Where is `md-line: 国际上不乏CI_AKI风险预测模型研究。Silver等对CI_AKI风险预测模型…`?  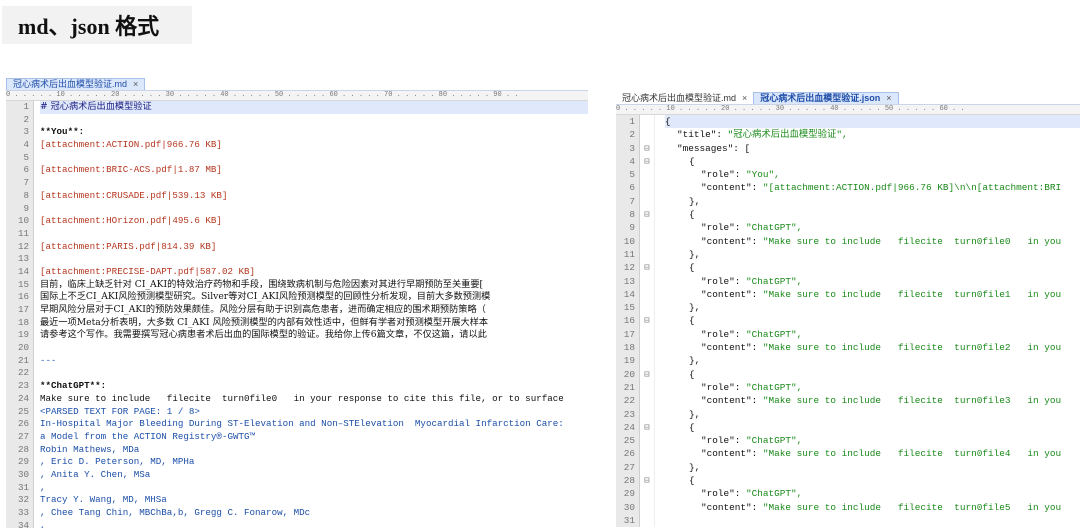 md-line: 国际上不乏CI_AKI风险预测模型研究。Silver等对CI_AKI风险预测模型… is located at coordinates (265, 297).